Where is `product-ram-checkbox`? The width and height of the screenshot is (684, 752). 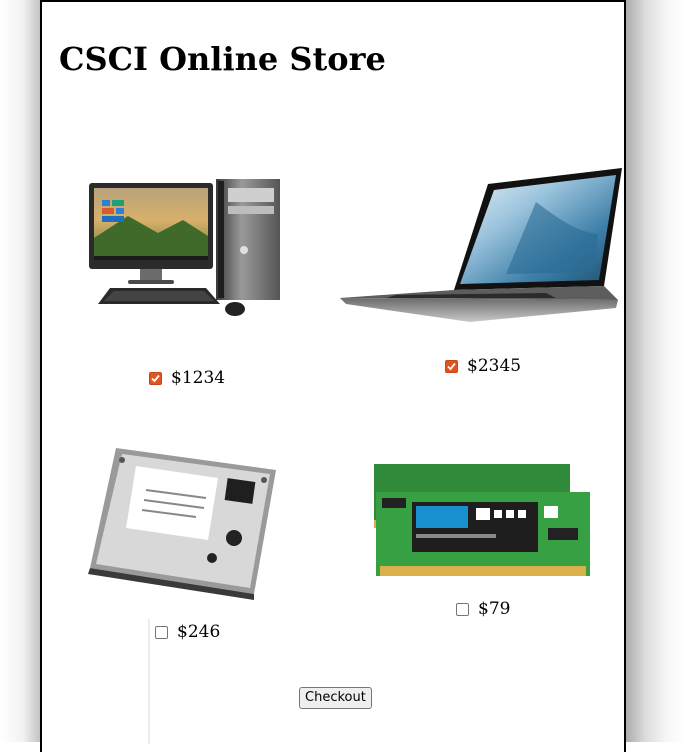 product-ram-checkbox is located at coordinates (462, 609).